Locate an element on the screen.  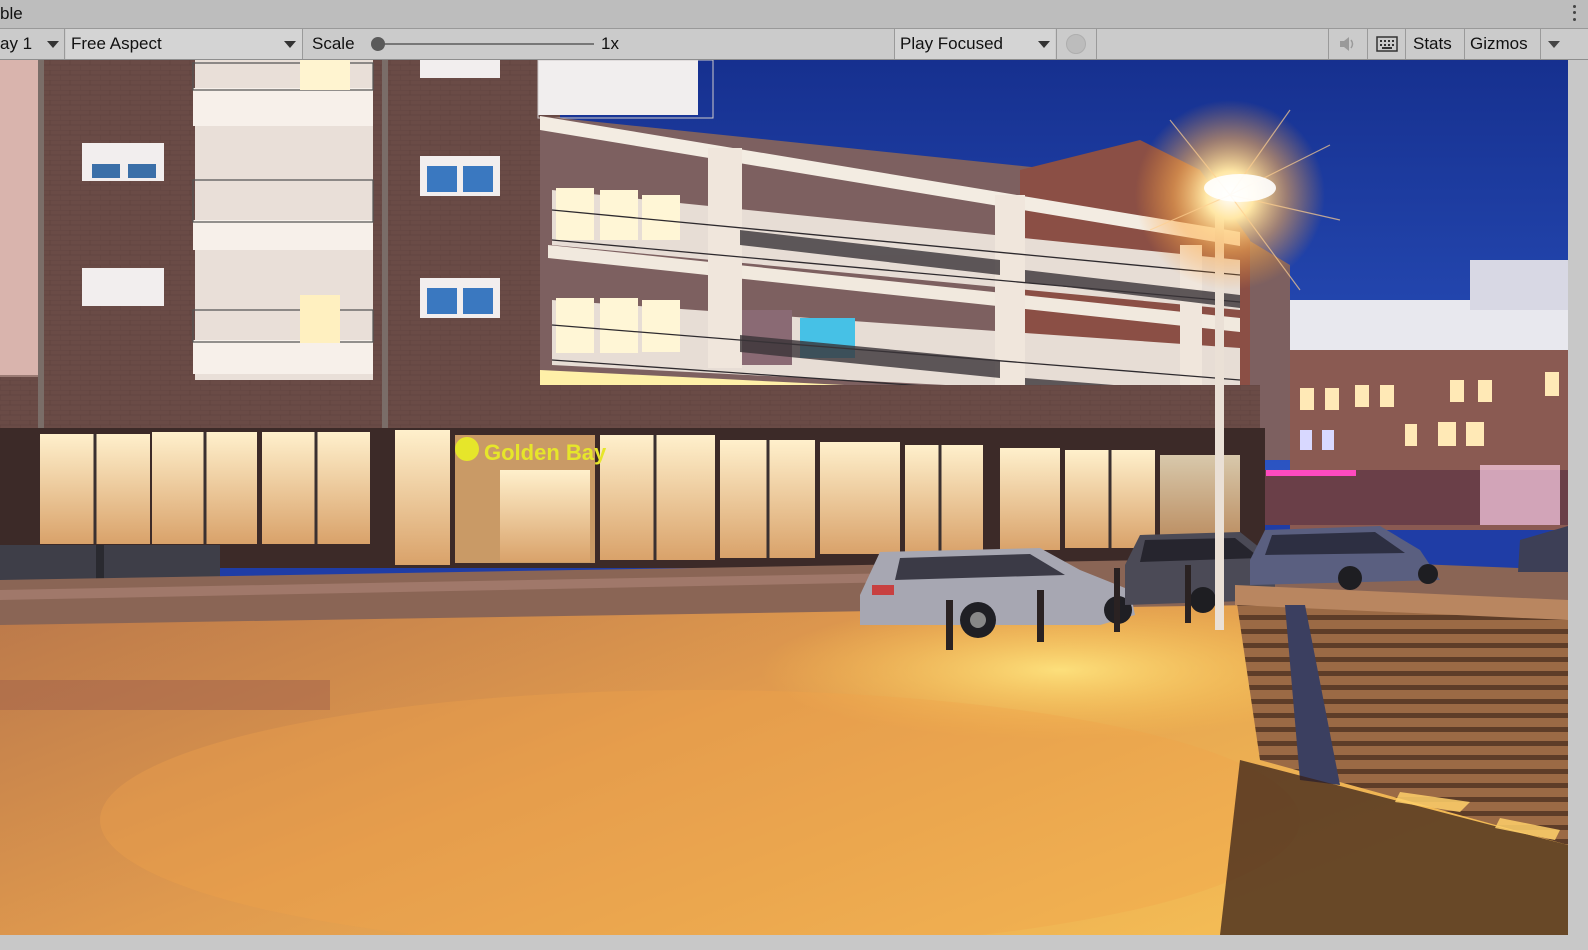
display-dropdown: ay 1 is located at coordinates (32, 44).